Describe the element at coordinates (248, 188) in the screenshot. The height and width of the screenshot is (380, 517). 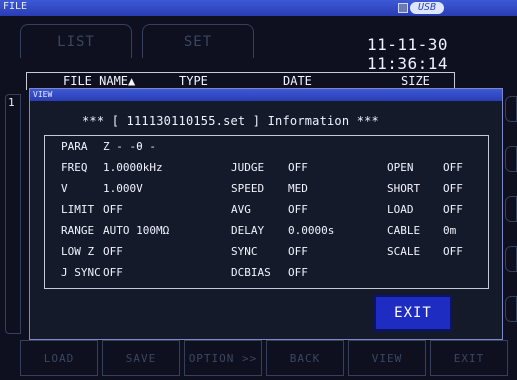
I see `setting-label: SPEED` at that location.